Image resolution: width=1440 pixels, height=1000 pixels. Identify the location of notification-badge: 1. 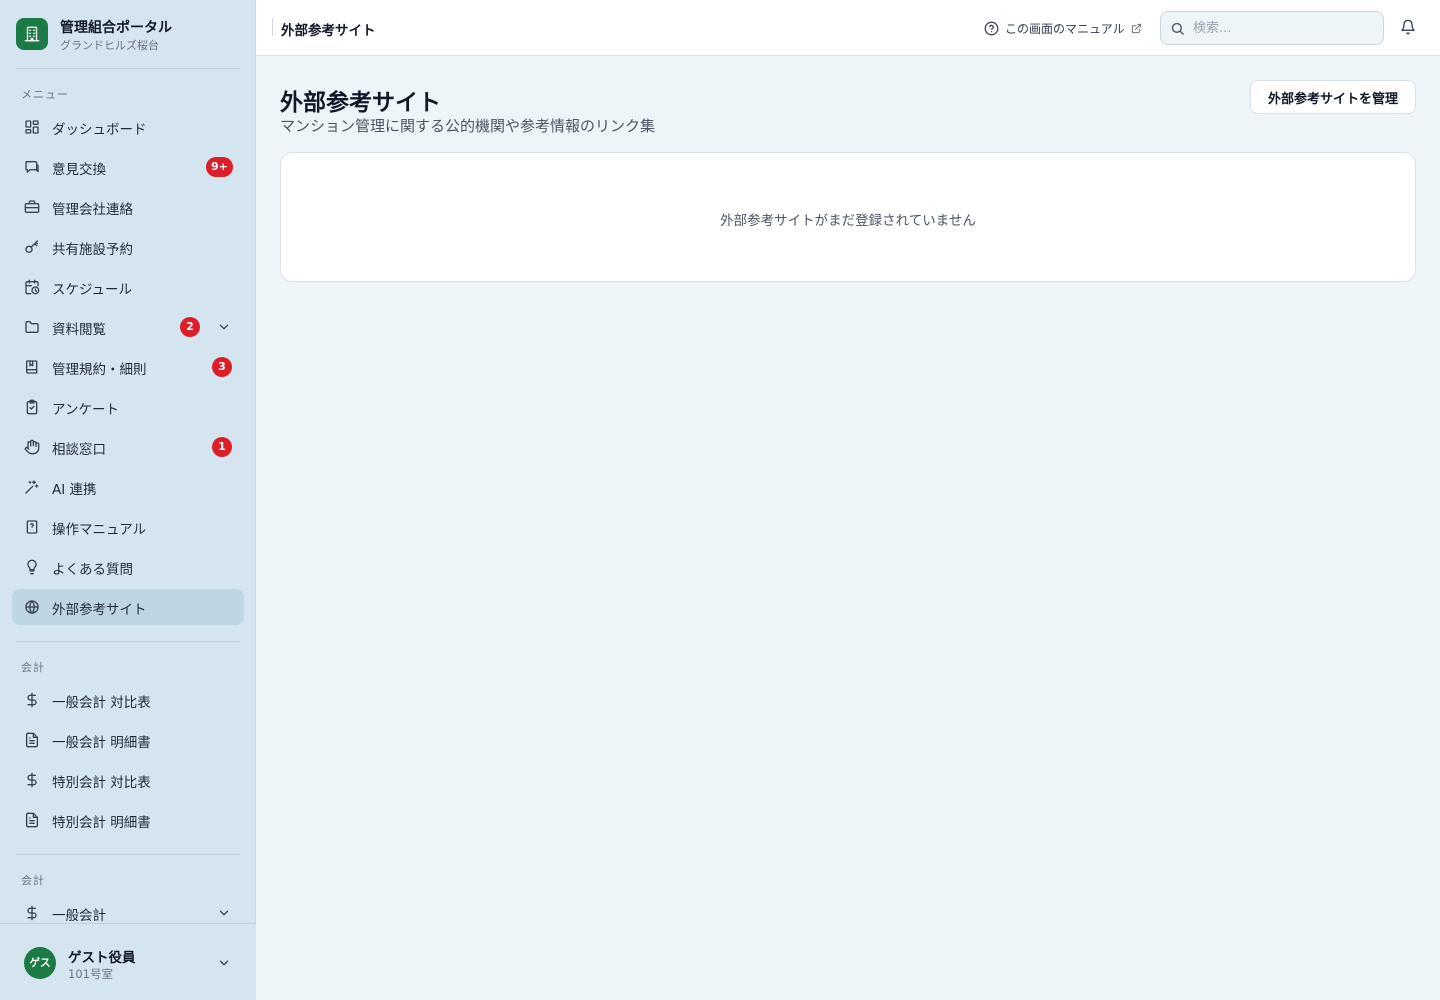
(222, 447).